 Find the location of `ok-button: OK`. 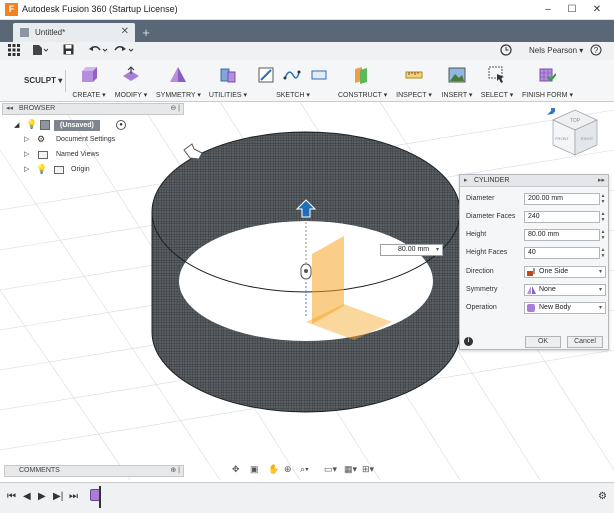

ok-button: OK is located at coordinates (543, 342).